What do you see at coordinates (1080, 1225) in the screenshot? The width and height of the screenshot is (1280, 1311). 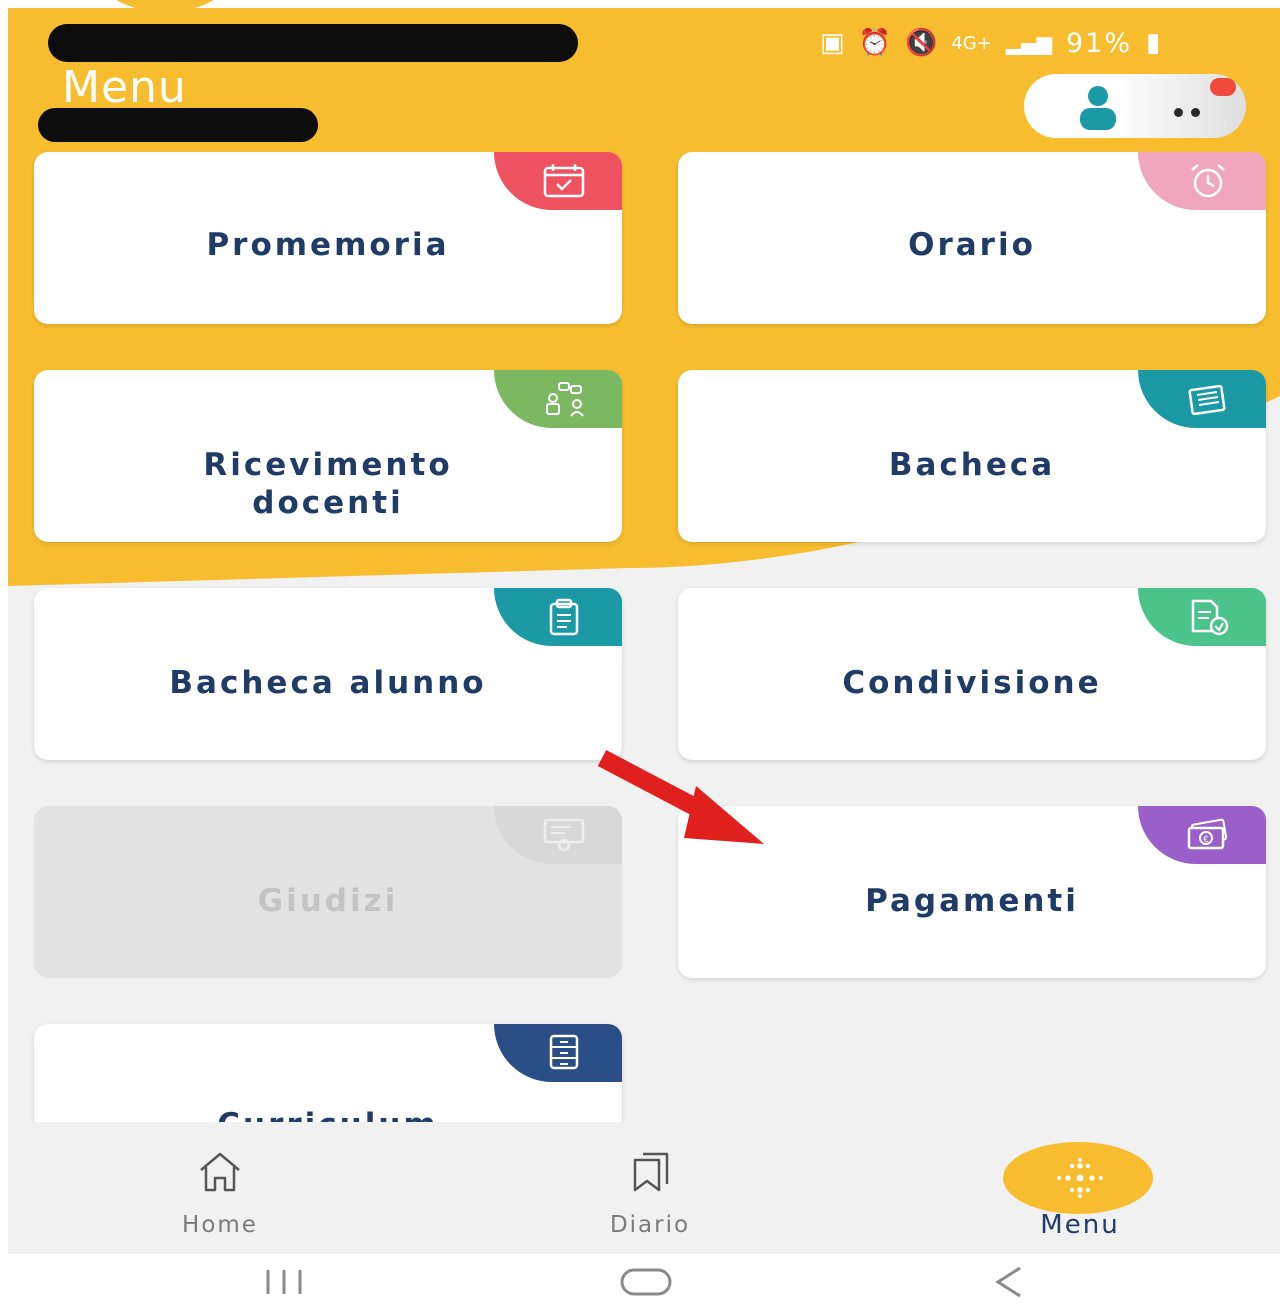 I see `nav-menu-label: Menu` at bounding box center [1080, 1225].